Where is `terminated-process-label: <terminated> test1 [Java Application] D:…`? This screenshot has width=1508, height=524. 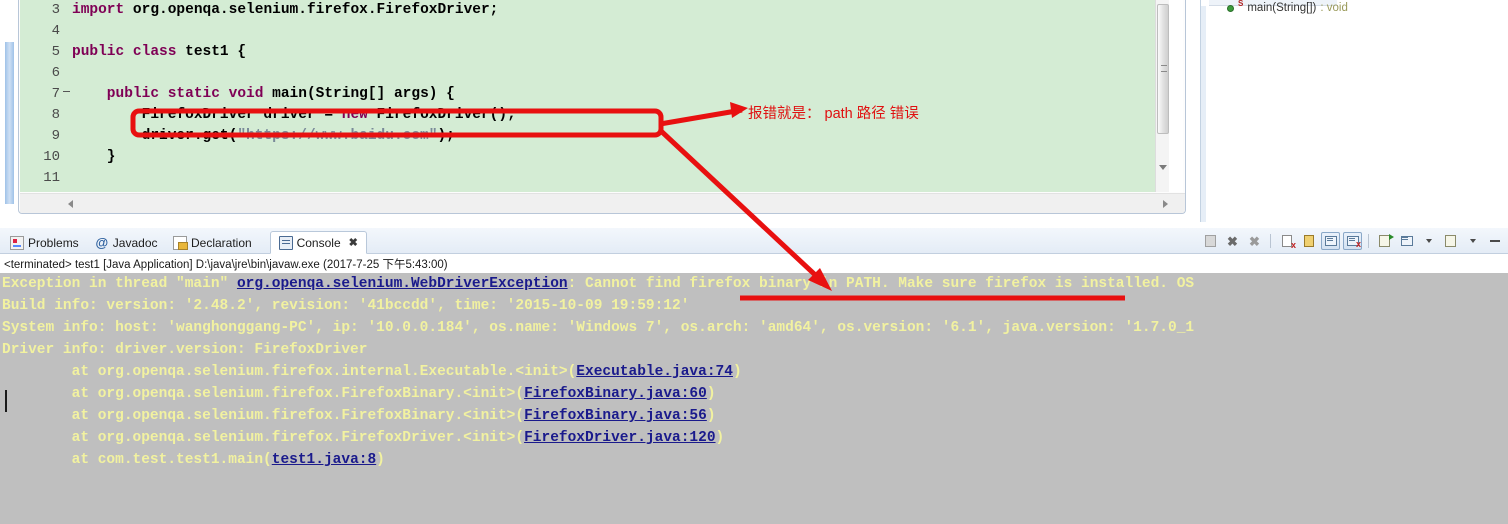 terminated-process-label: <terminated> test1 [Java Application] D:… is located at coordinates (226, 265).